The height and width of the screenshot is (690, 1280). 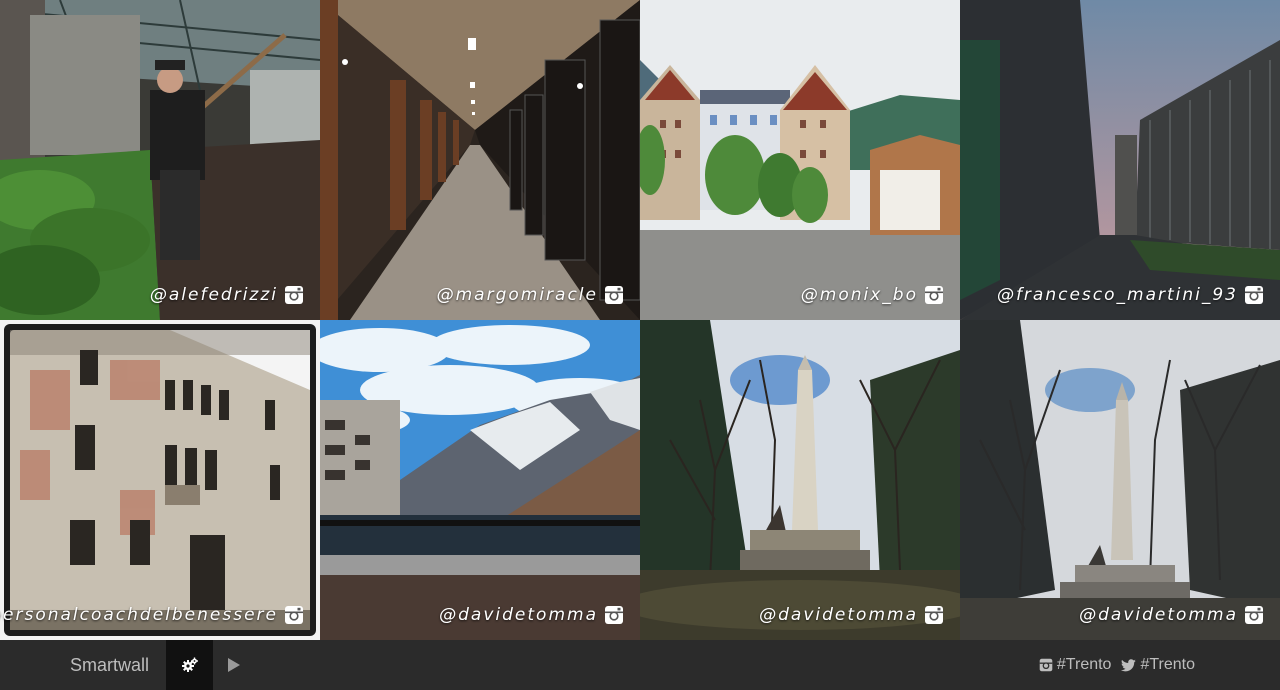 I want to click on handle-text: @margomiracle, so click(x=517, y=295).